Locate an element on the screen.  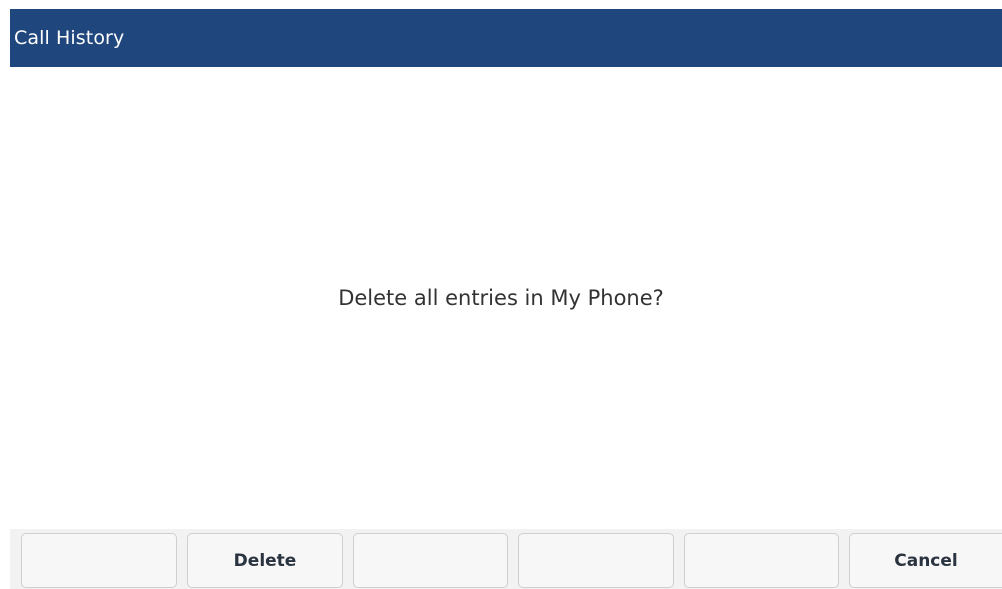
delete-button: Delete is located at coordinates (265, 560).